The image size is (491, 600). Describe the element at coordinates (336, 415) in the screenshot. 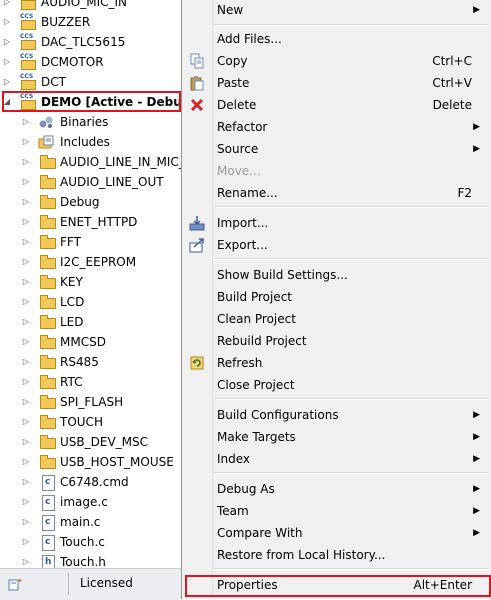

I see `menu-item-build-configurations: Build Configurations ▶` at that location.